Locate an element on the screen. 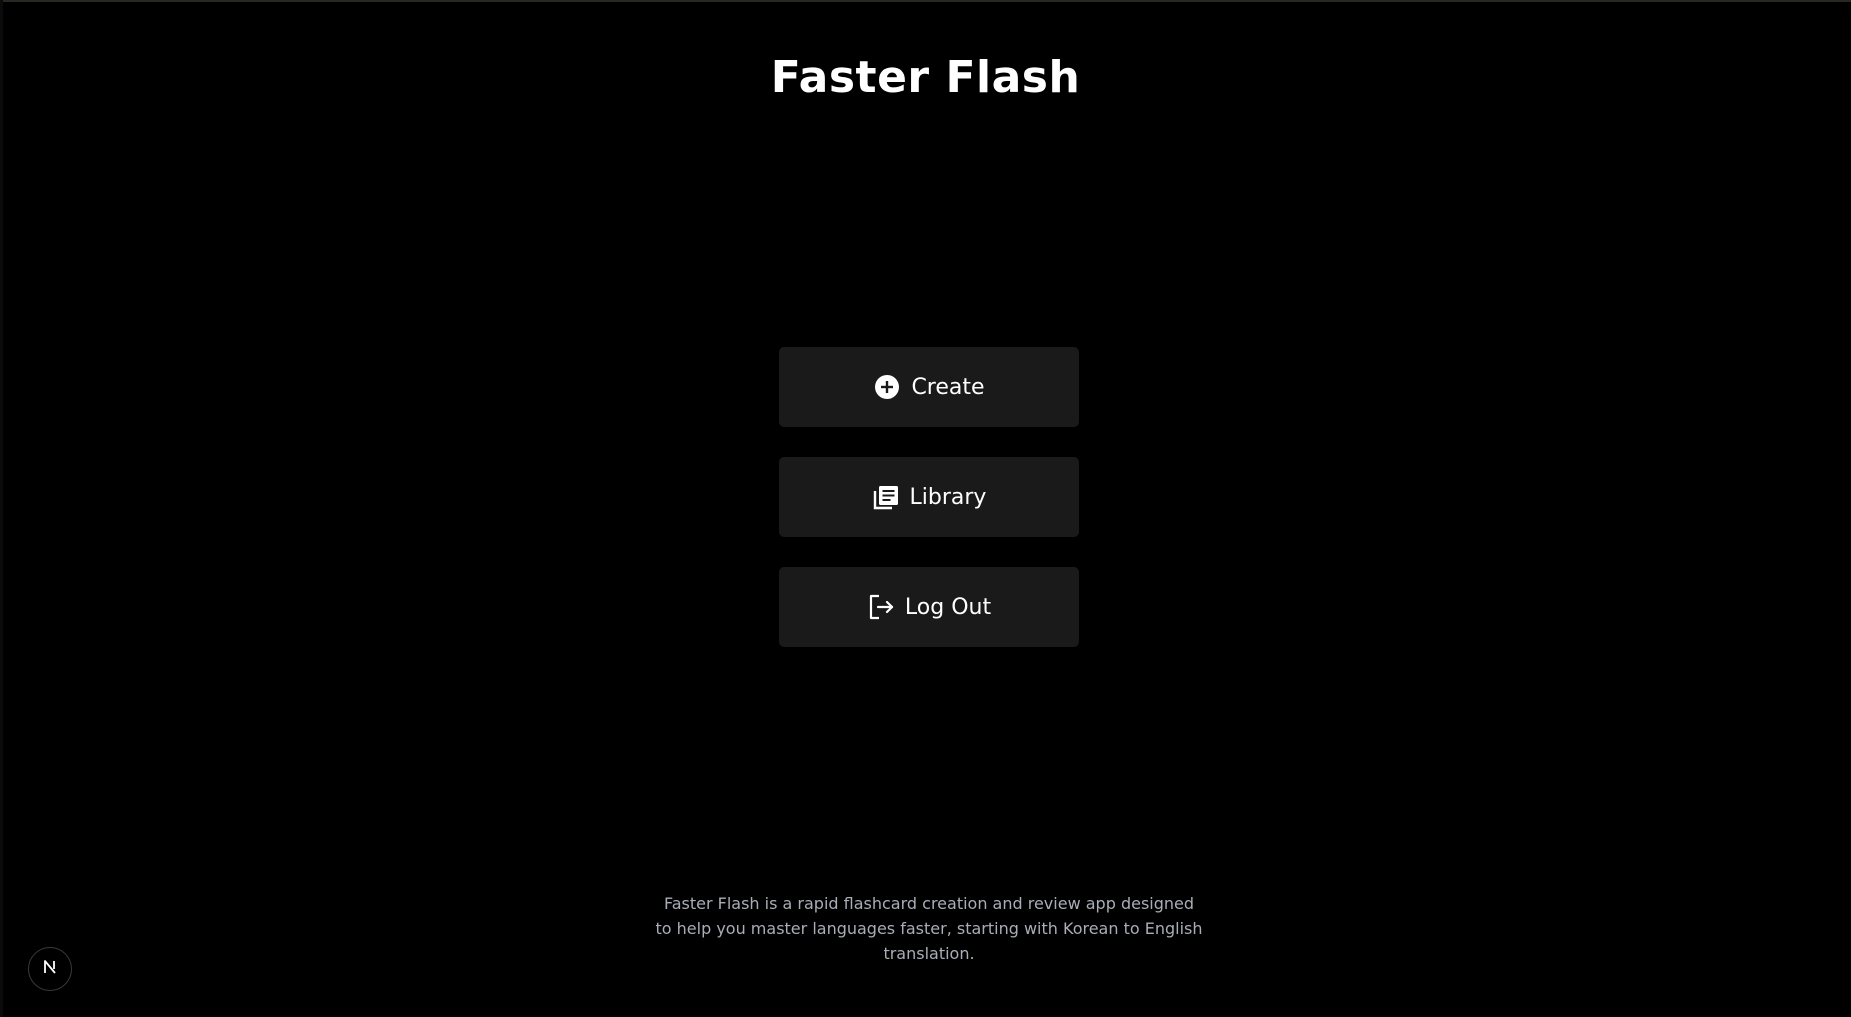 The image size is (1851, 1017). window-top-border is located at coordinates (925, 1).